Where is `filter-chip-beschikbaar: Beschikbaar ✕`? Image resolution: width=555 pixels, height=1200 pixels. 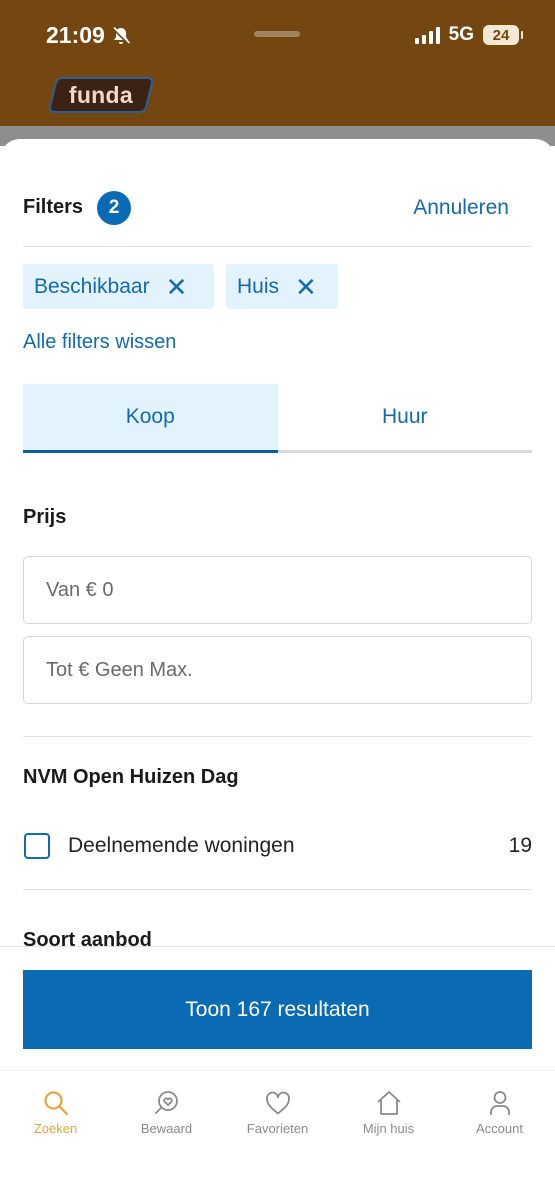
filter-chip-beschikbaar: Beschikbaar ✕ is located at coordinates (118, 286).